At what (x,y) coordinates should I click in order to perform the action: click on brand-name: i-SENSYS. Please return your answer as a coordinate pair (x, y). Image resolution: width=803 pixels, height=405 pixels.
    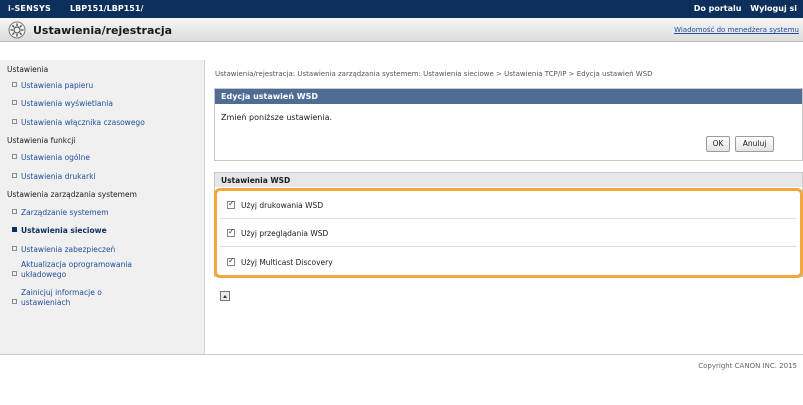
    Looking at the image, I should click on (29, 8).